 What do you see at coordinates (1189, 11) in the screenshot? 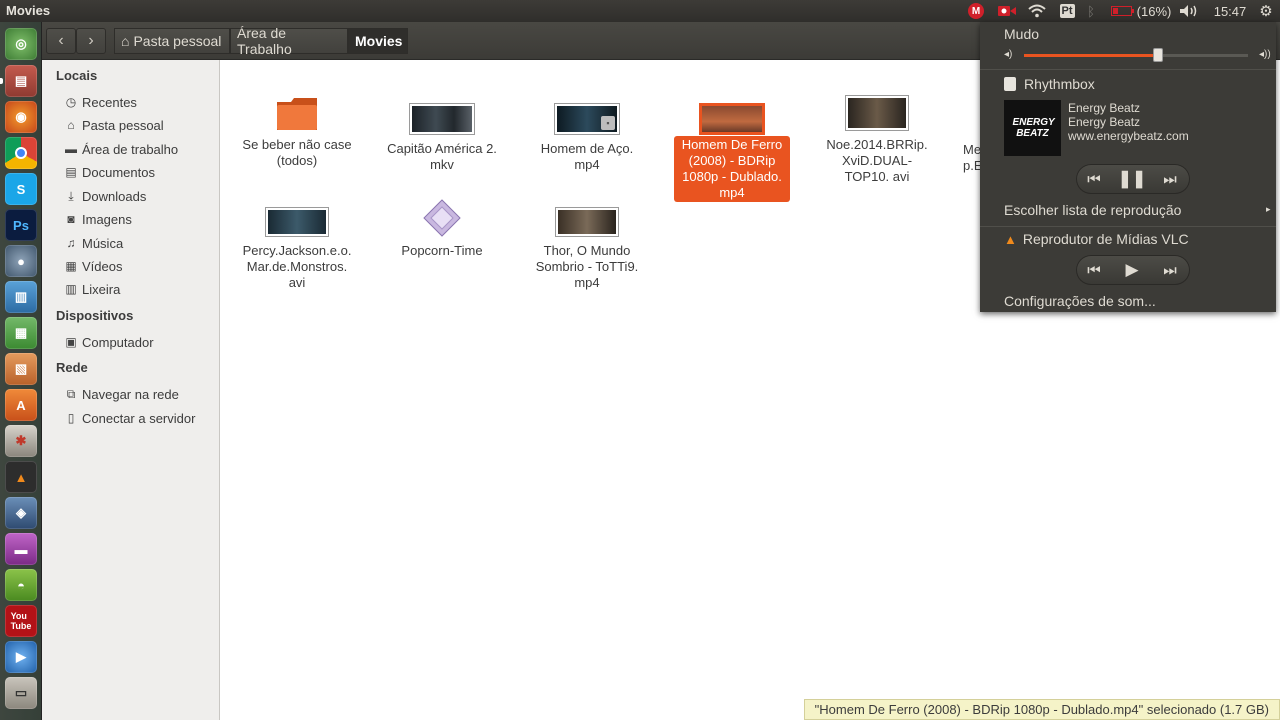
I see `sound-indicator` at bounding box center [1189, 11].